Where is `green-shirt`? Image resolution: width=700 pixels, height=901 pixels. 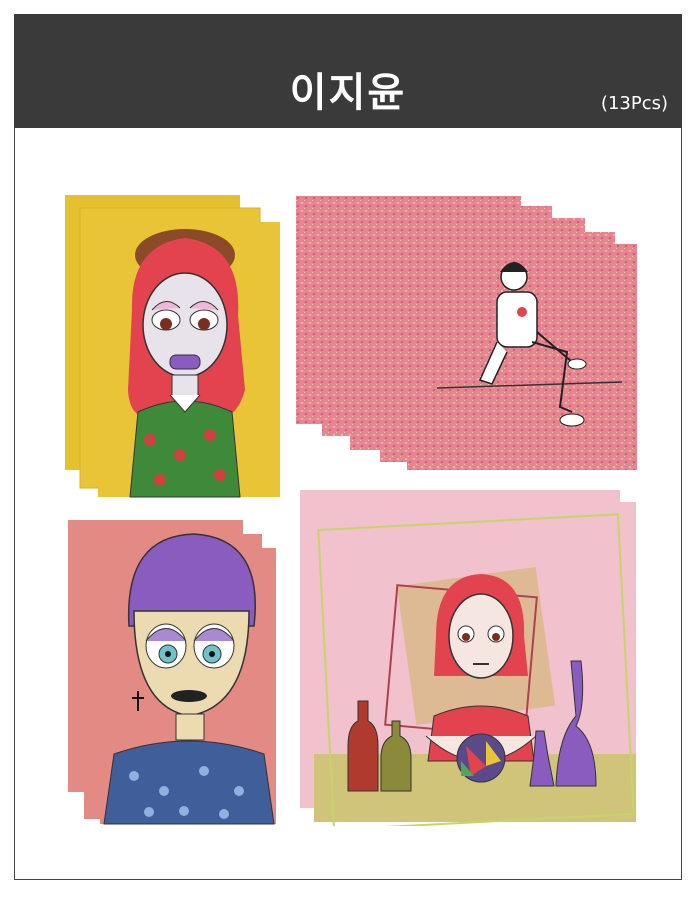
green-shirt is located at coordinates (185, 449).